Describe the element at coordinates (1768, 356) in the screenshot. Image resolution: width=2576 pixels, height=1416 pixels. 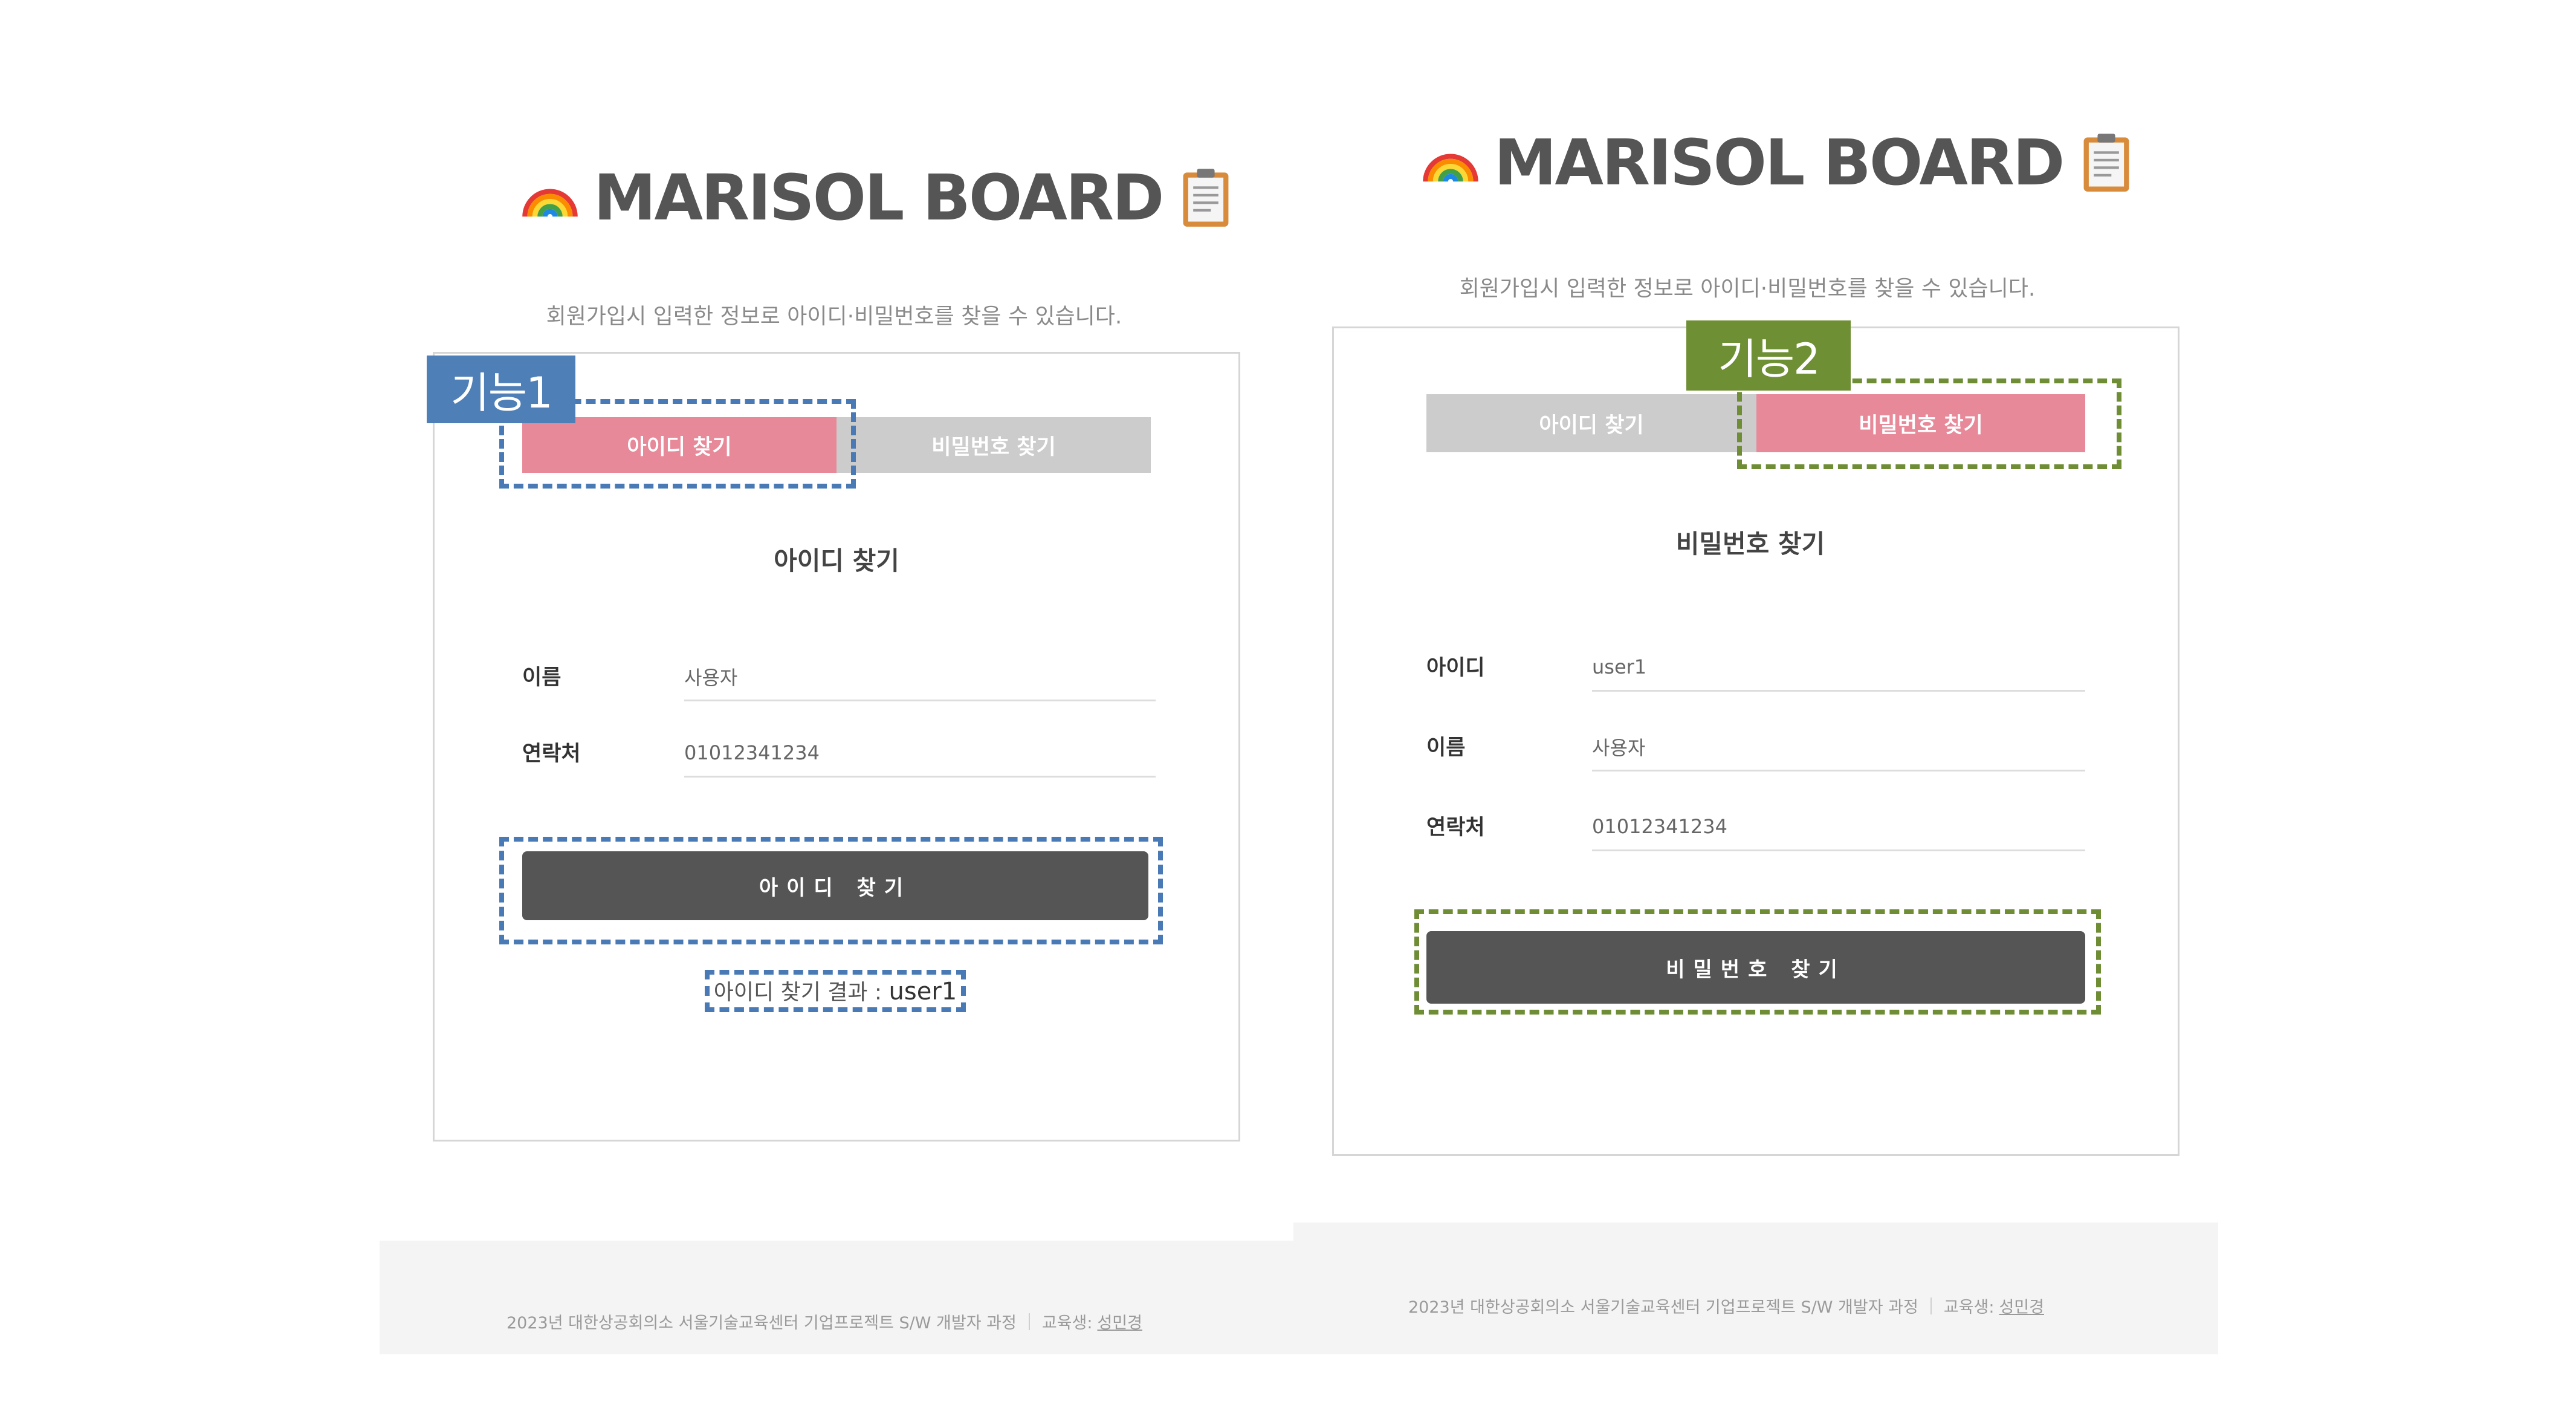
I see `feature-badge-2: 기능2` at that location.